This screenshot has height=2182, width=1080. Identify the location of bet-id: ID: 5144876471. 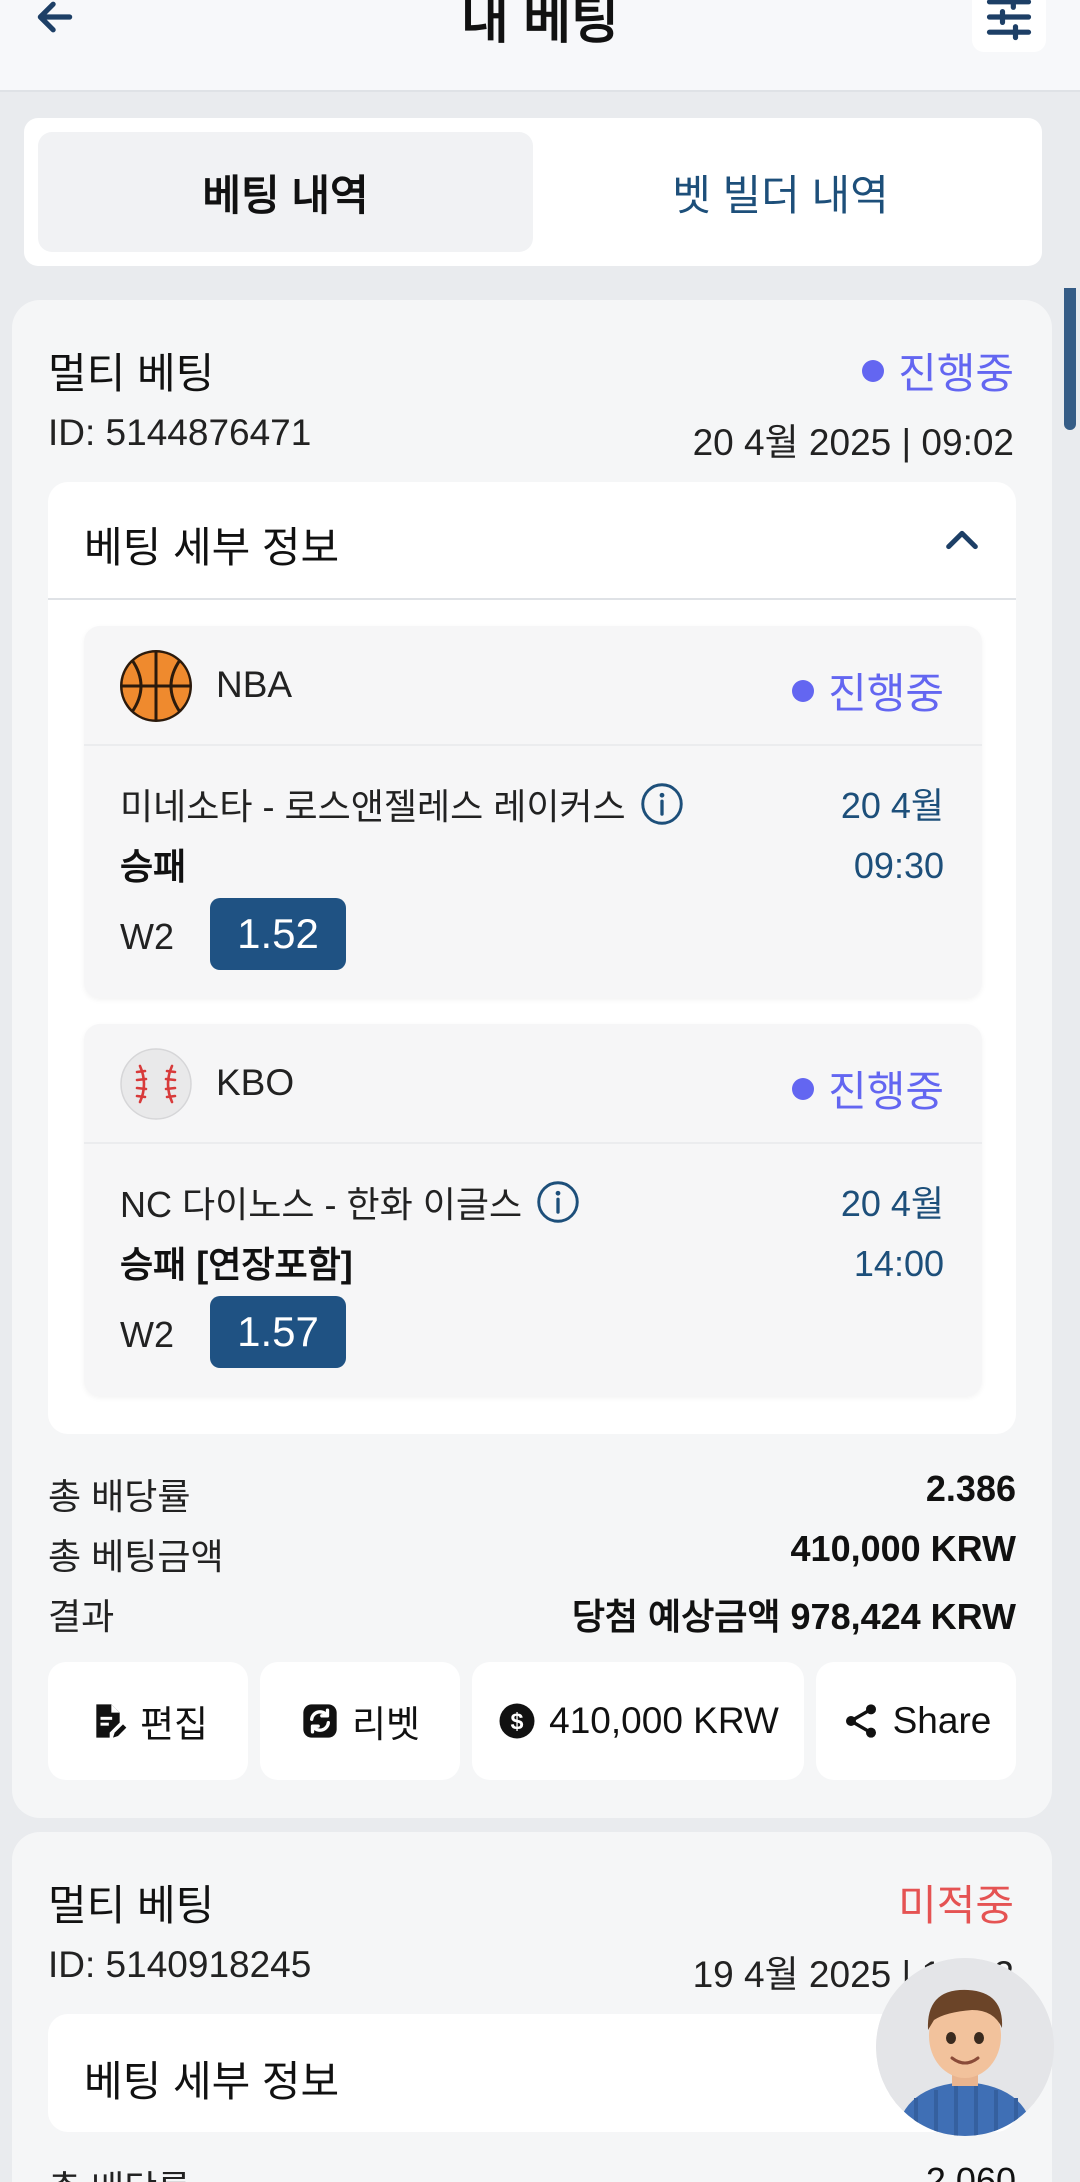
(180, 432).